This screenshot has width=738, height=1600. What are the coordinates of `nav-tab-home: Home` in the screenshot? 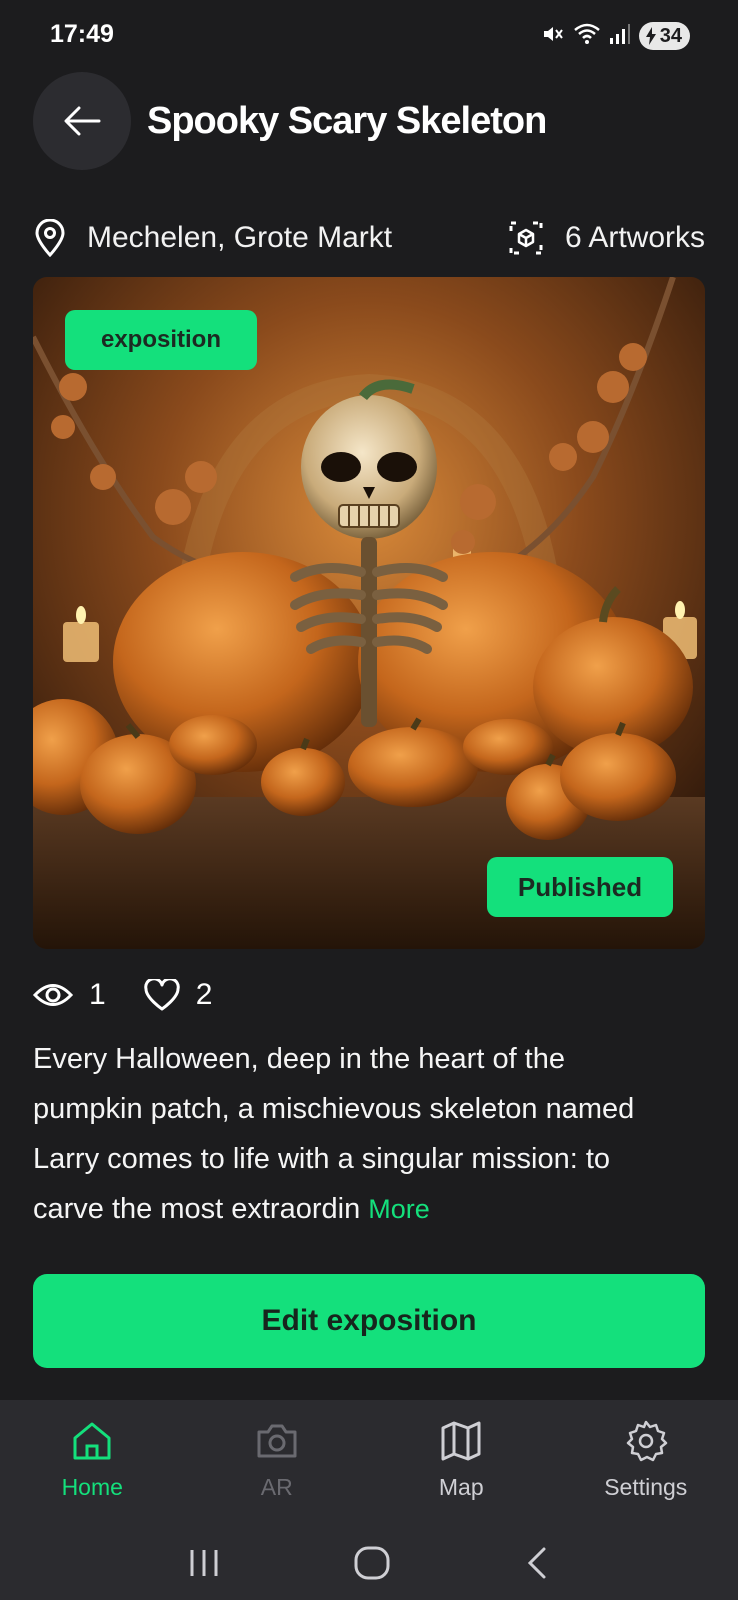 It's located at (92, 1478).